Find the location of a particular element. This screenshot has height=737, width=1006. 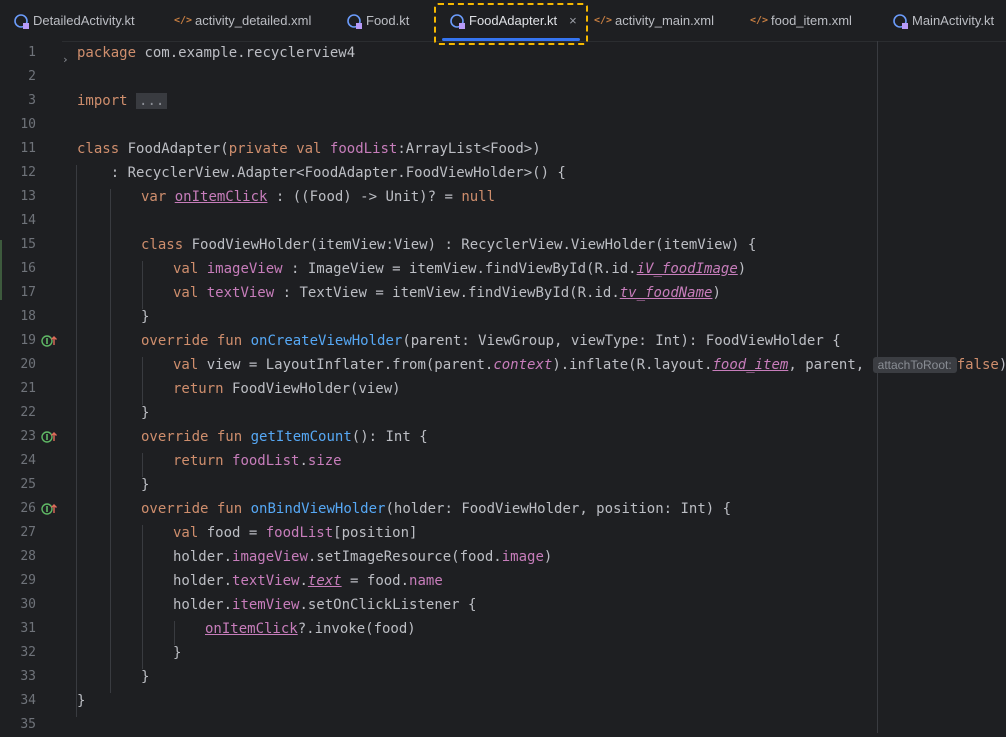

tab-food-adapter-kt: FoodAdapter.kt × is located at coordinates (511, 20).